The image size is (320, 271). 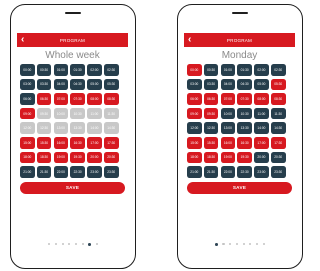 What do you see at coordinates (278, 172) in the screenshot?
I see `time-slot: 23:30` at bounding box center [278, 172].